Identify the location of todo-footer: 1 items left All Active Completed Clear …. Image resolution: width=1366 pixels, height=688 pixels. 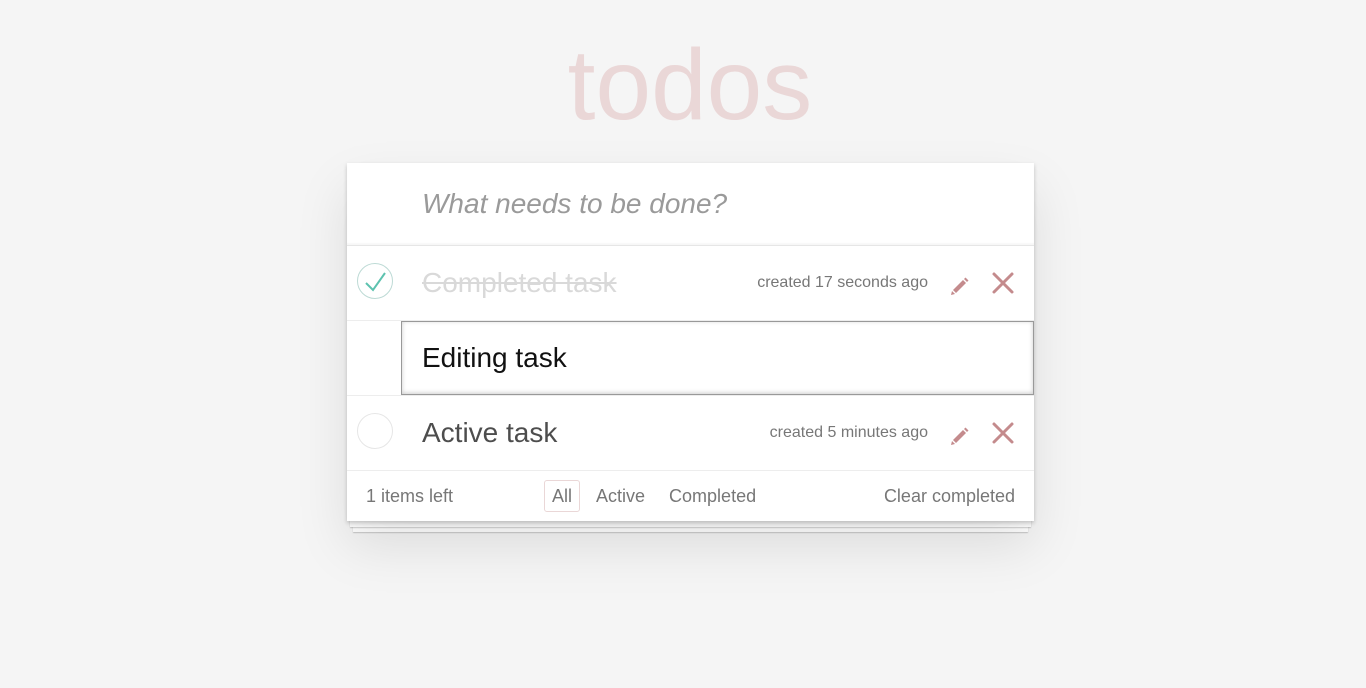
(690, 496).